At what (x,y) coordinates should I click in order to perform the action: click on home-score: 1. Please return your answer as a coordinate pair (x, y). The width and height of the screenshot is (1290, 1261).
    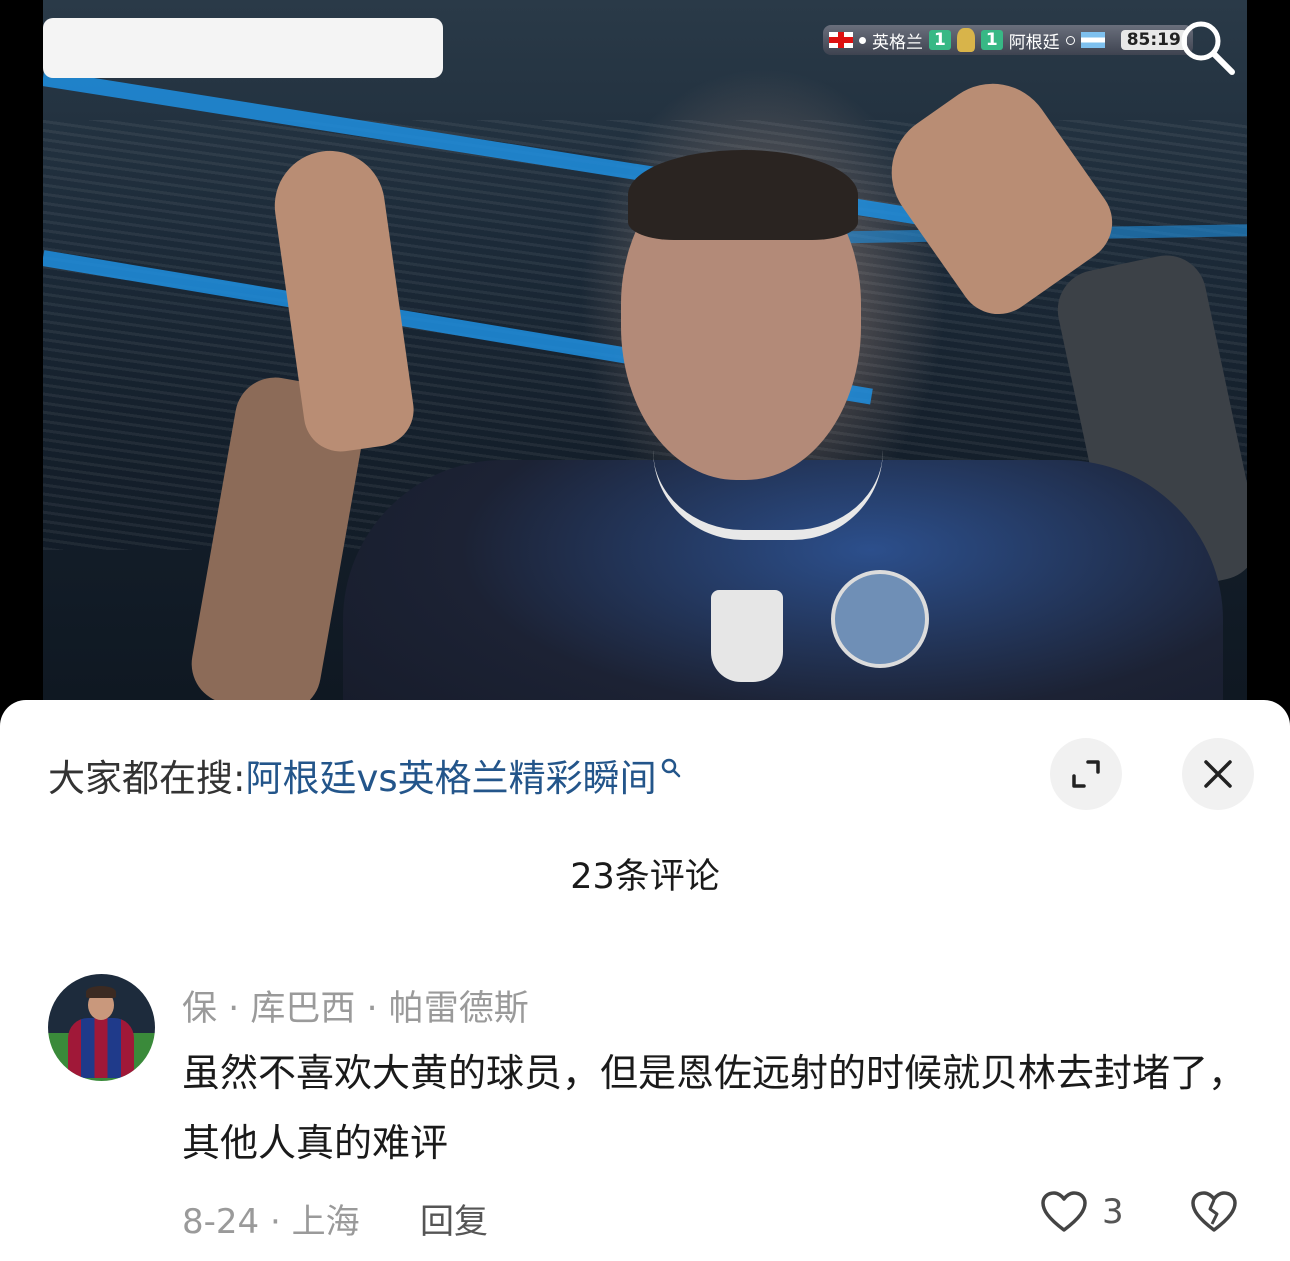
    Looking at the image, I should click on (940, 40).